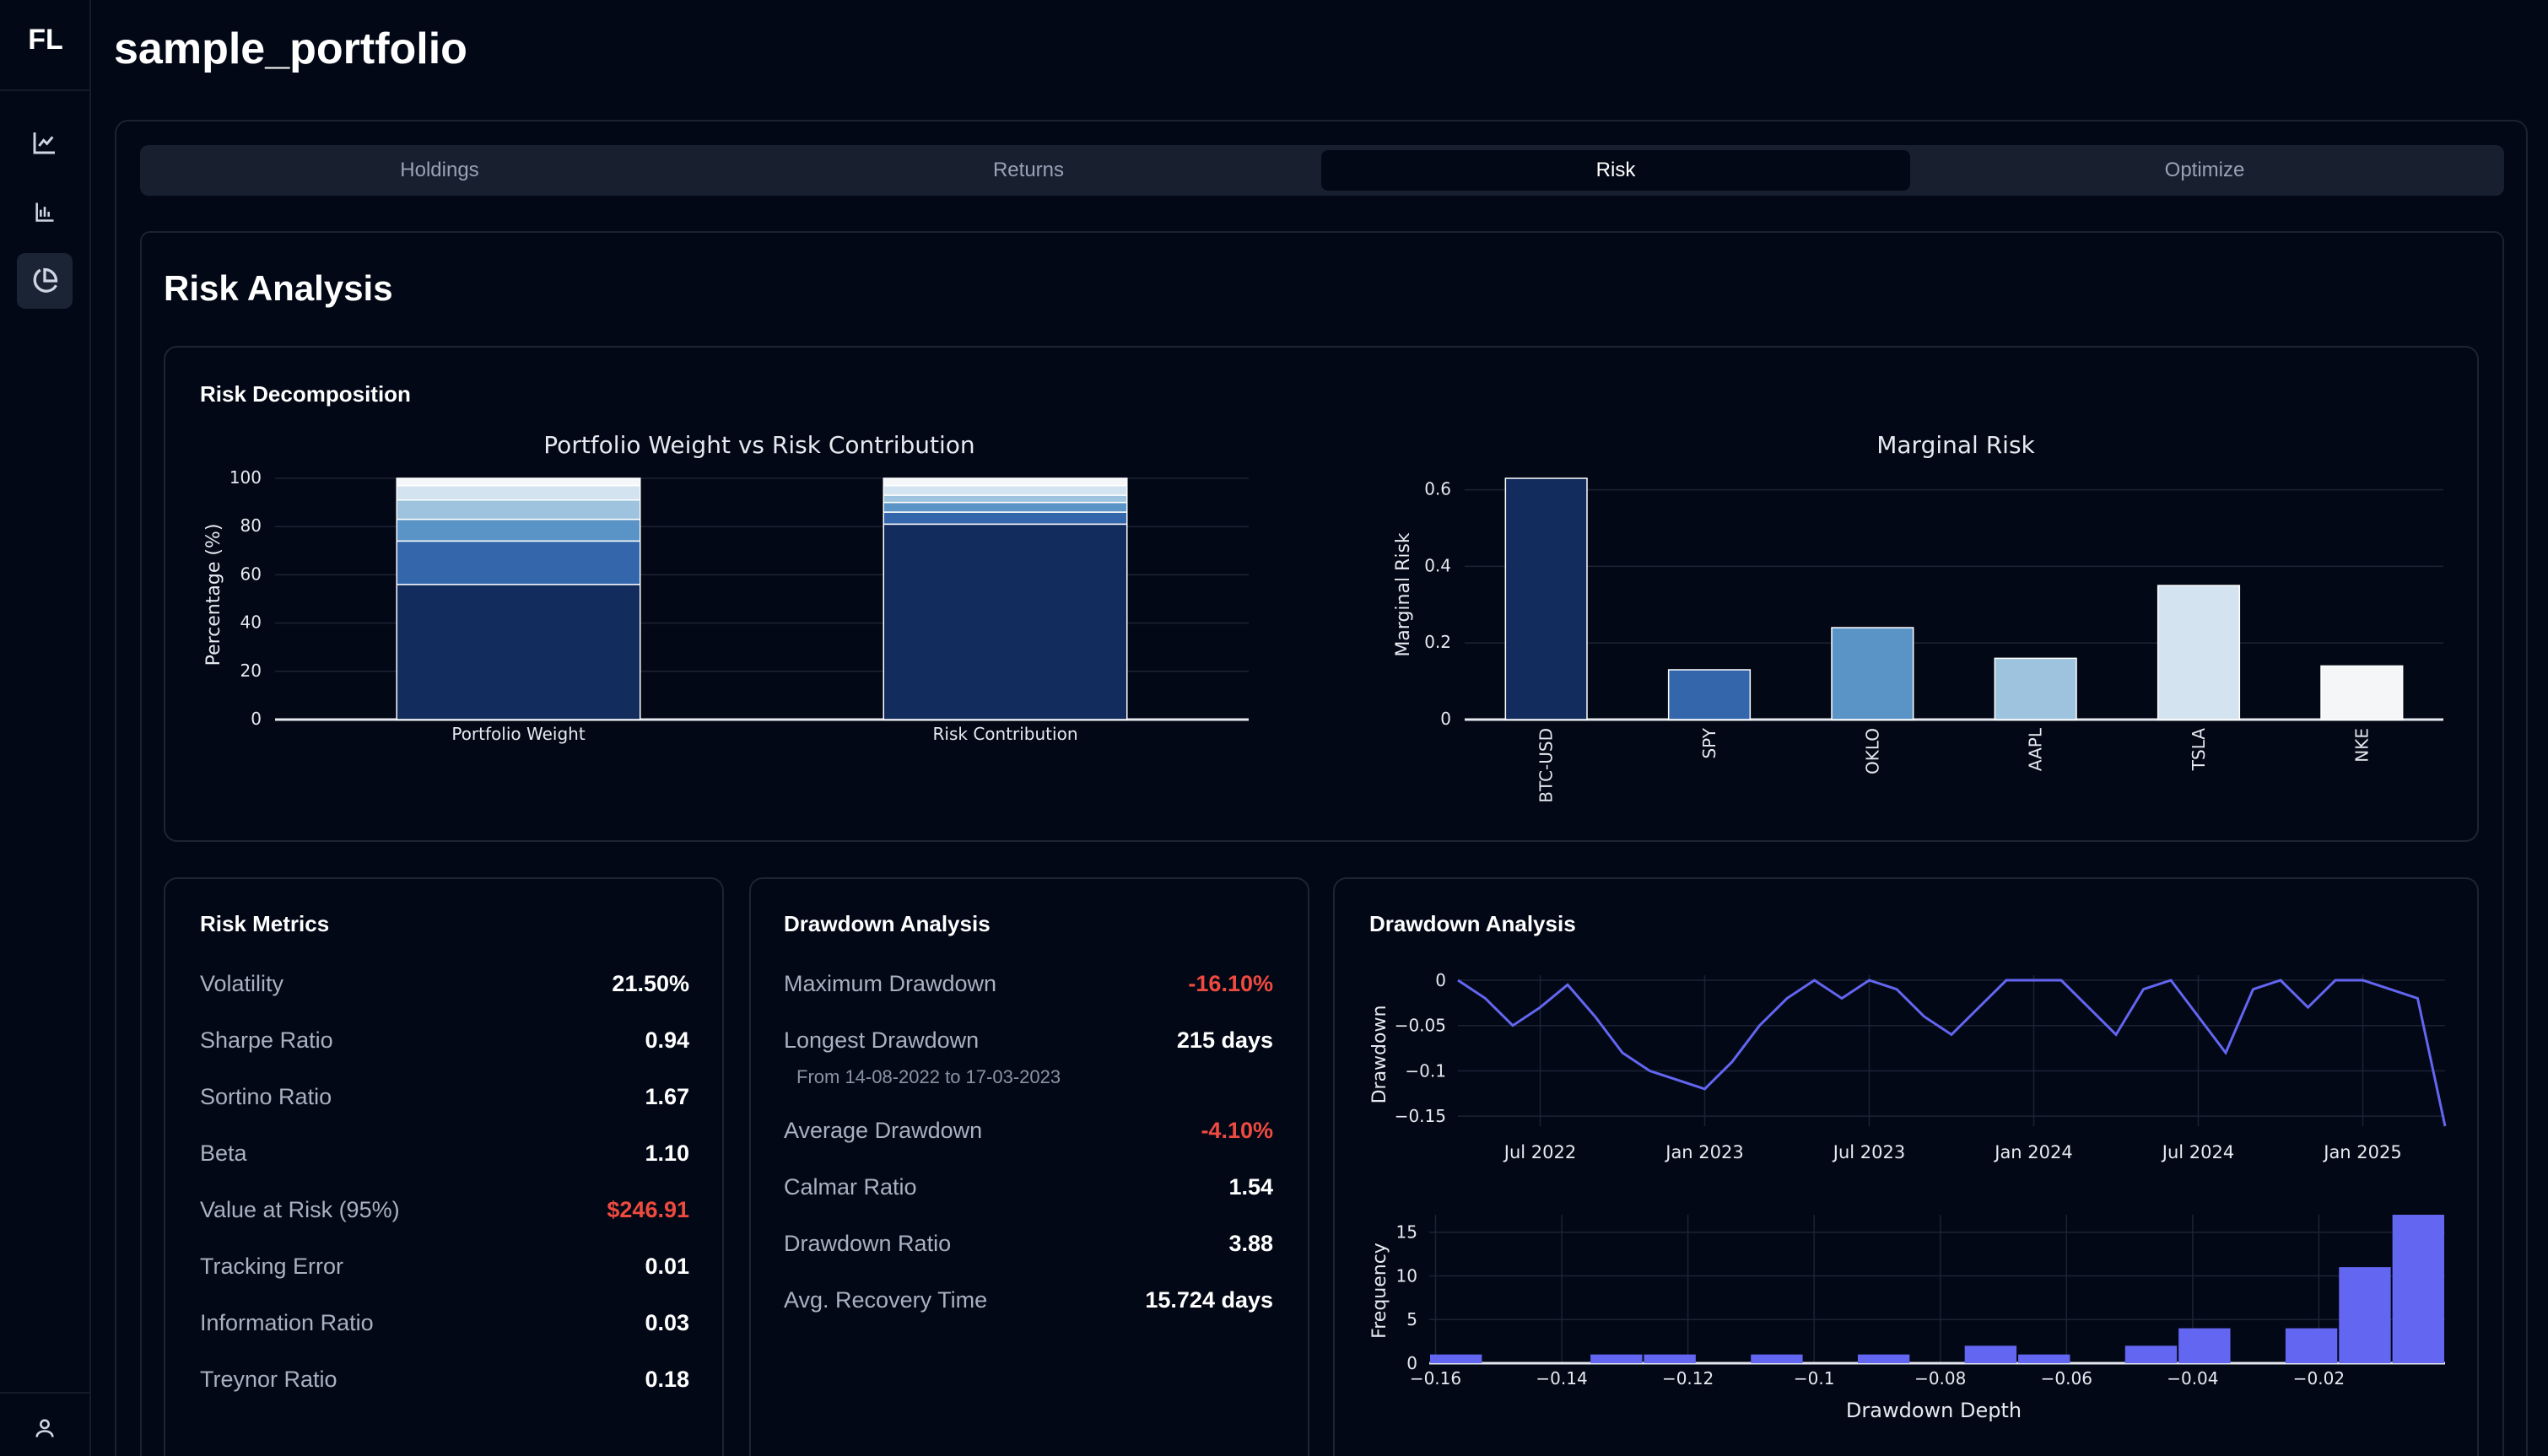  Describe the element at coordinates (245, 477) in the screenshot. I see `y-tick-label: 100` at that location.